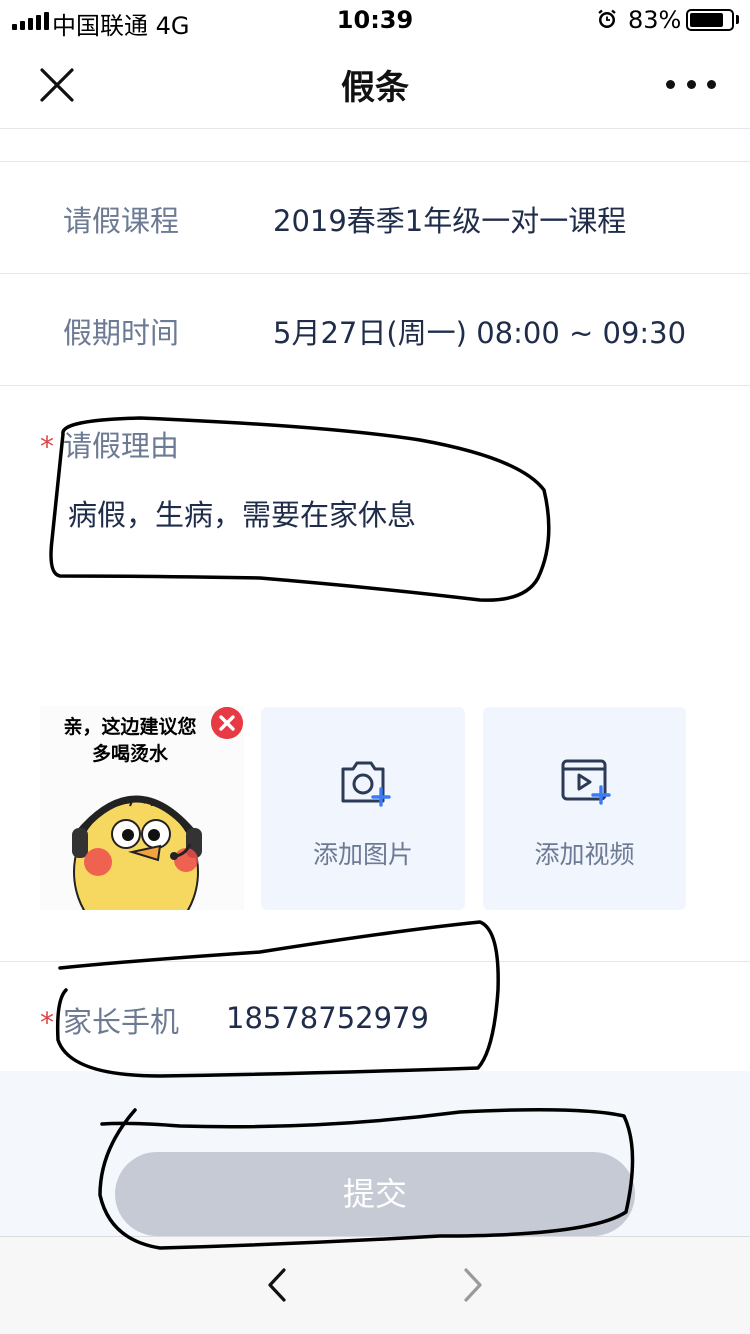  What do you see at coordinates (121, 333) in the screenshot?
I see `period-label: 假期时间` at bounding box center [121, 333].